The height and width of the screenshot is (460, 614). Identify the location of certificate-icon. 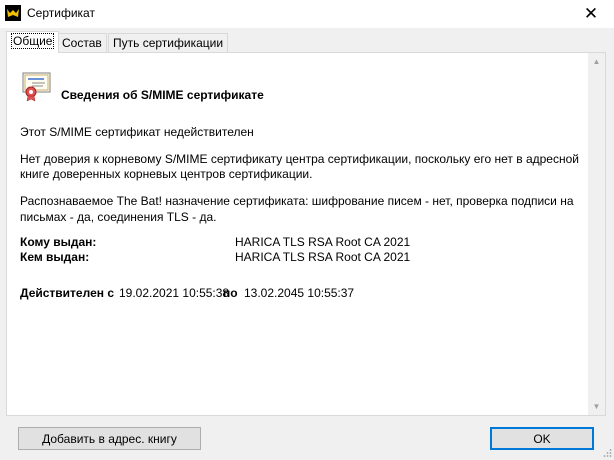
(36, 87).